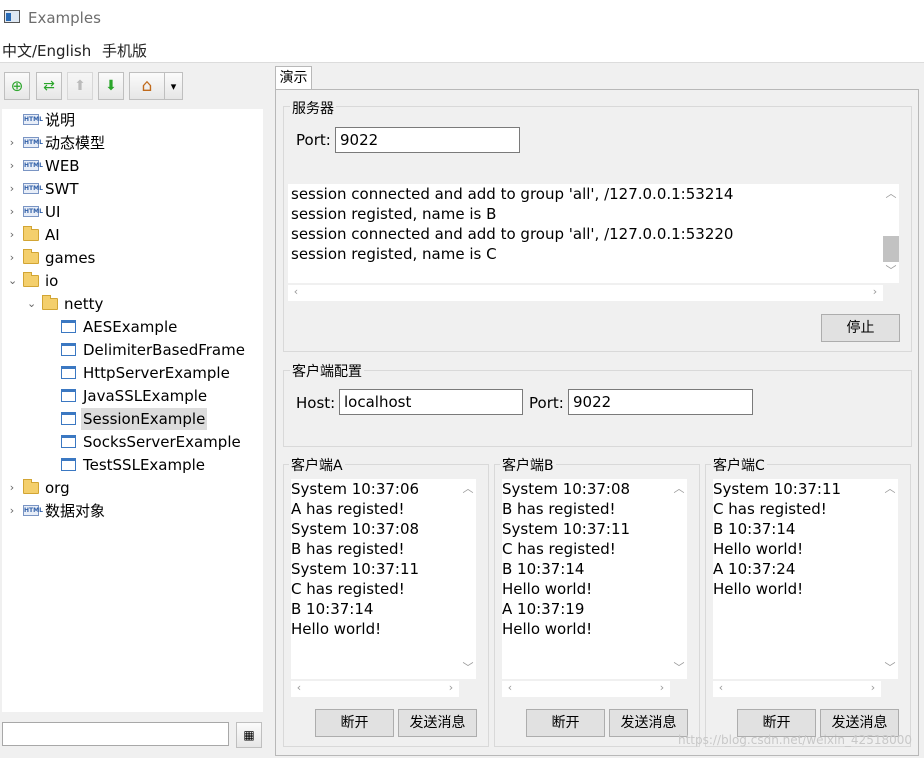 Image resolution: width=924 pixels, height=758 pixels. I want to click on tree-item: SocksServerExample, so click(129, 442).